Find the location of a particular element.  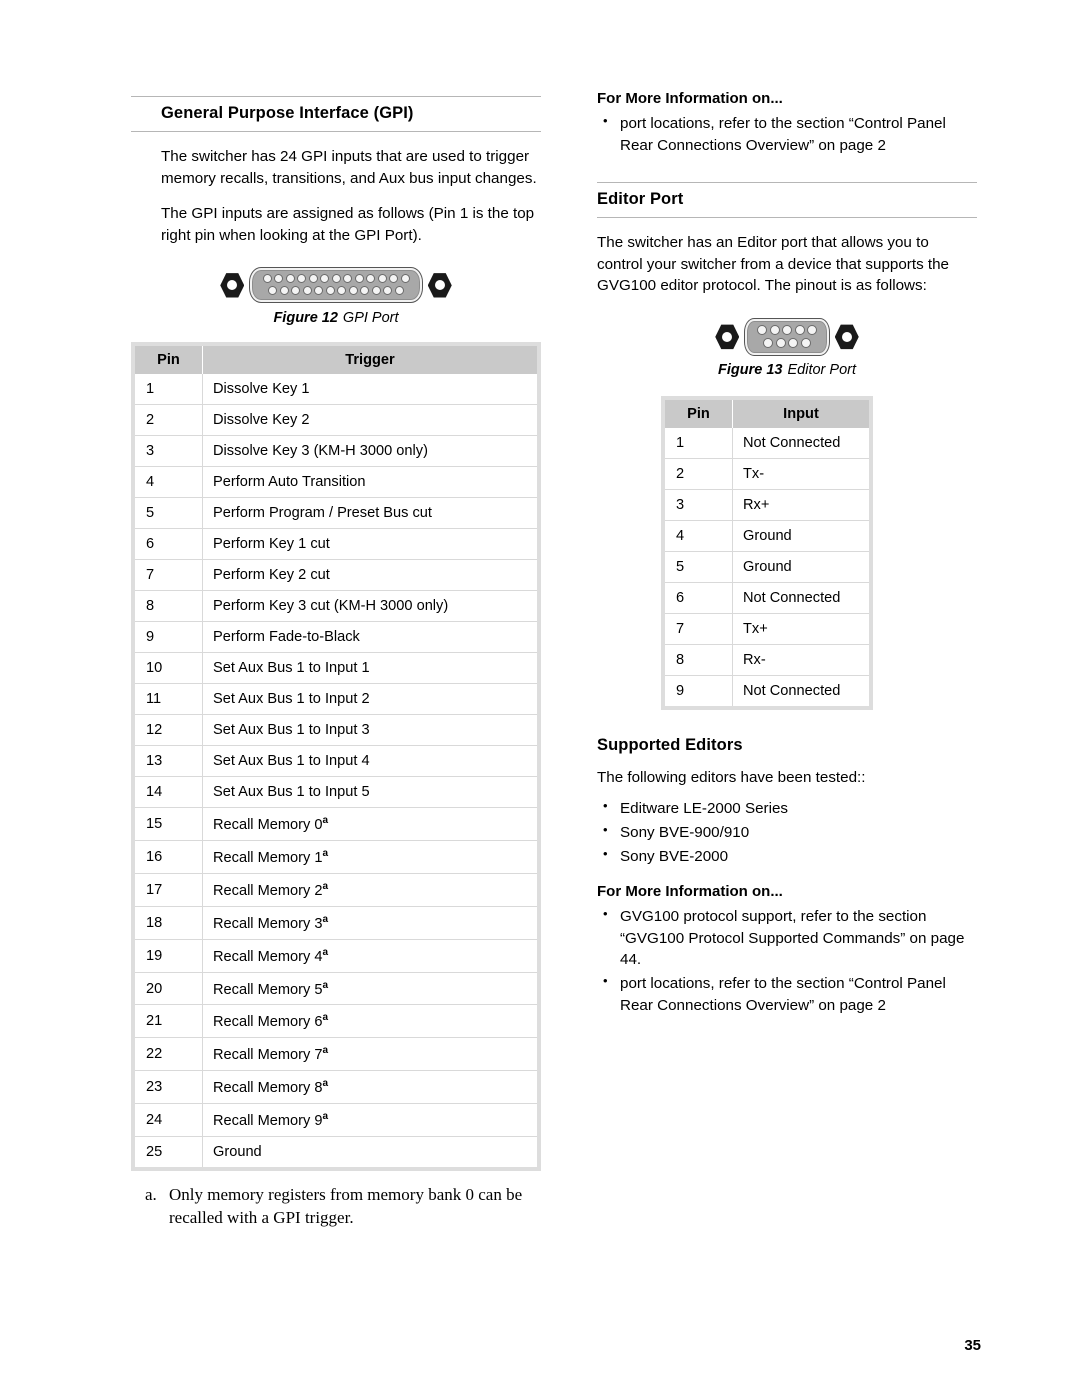

cell-trigger: Recall Memory 8a is located at coordinates (369, 1087).